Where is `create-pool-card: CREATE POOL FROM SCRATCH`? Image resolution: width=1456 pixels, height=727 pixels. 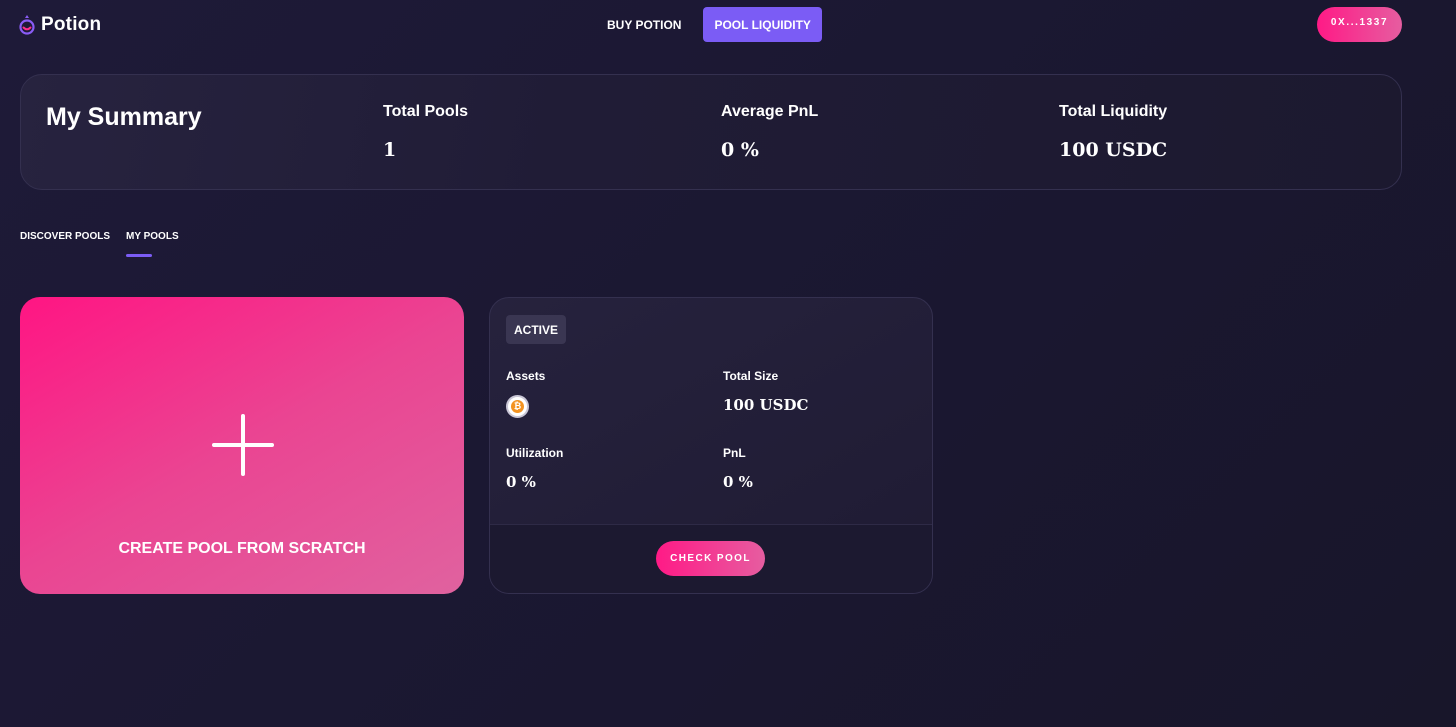 create-pool-card: CREATE POOL FROM SCRATCH is located at coordinates (242, 445).